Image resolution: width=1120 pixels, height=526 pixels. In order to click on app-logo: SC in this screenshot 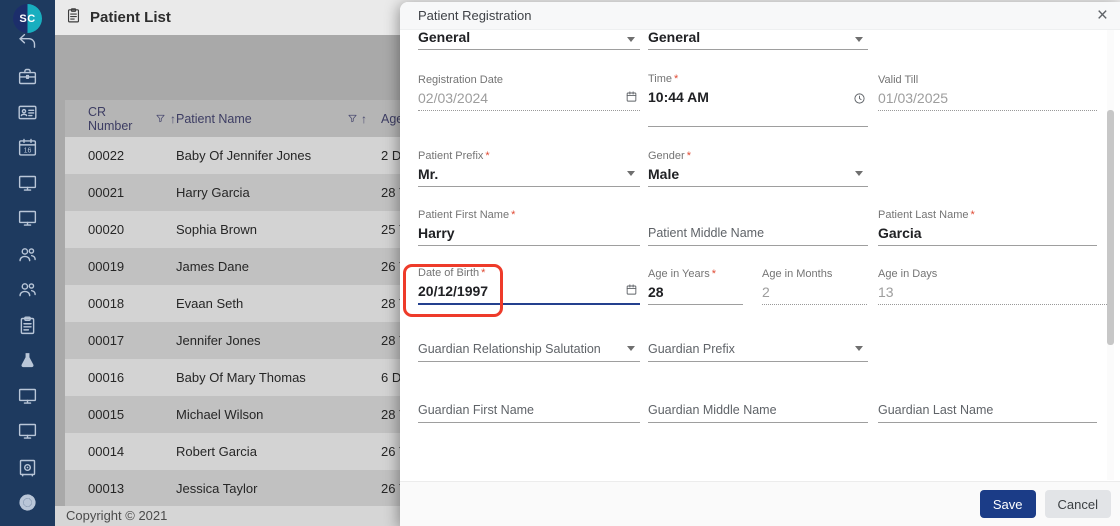, I will do `click(27, 18)`.